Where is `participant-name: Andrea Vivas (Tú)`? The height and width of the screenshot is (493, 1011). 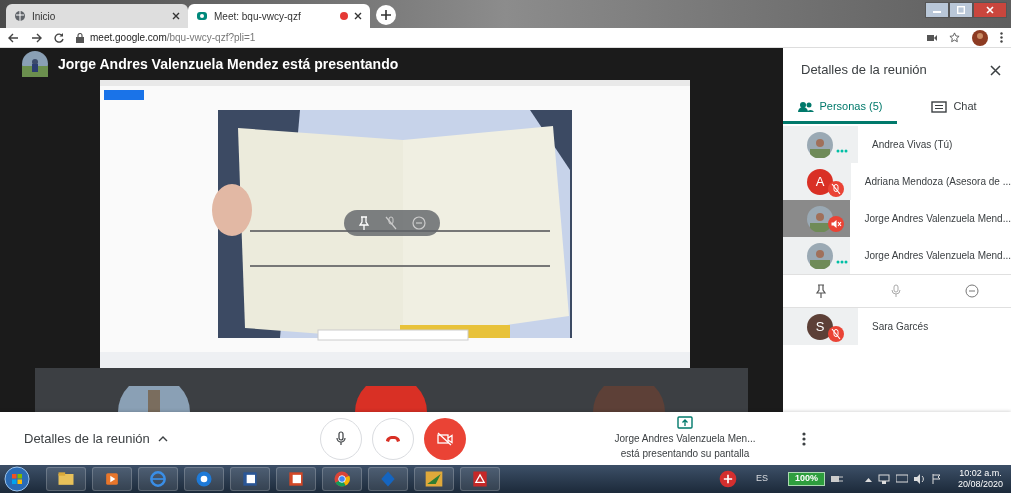 participant-name: Andrea Vivas (Tú) is located at coordinates (912, 145).